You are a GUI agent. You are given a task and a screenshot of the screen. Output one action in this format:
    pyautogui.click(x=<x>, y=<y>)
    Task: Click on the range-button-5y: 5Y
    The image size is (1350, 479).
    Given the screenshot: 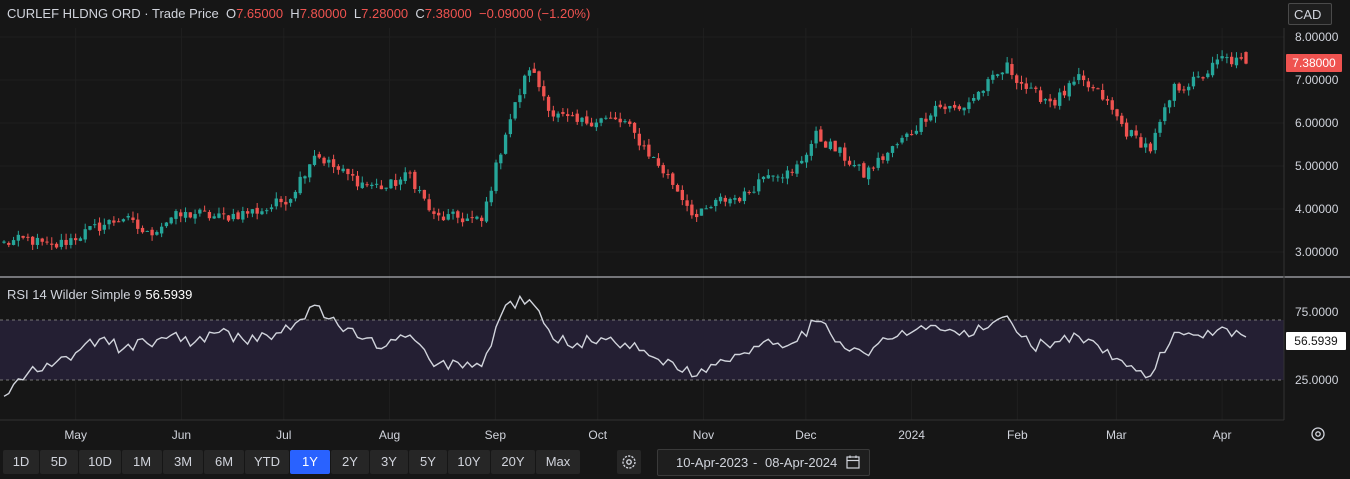 What is the action you would take?
    pyautogui.click(x=428, y=462)
    